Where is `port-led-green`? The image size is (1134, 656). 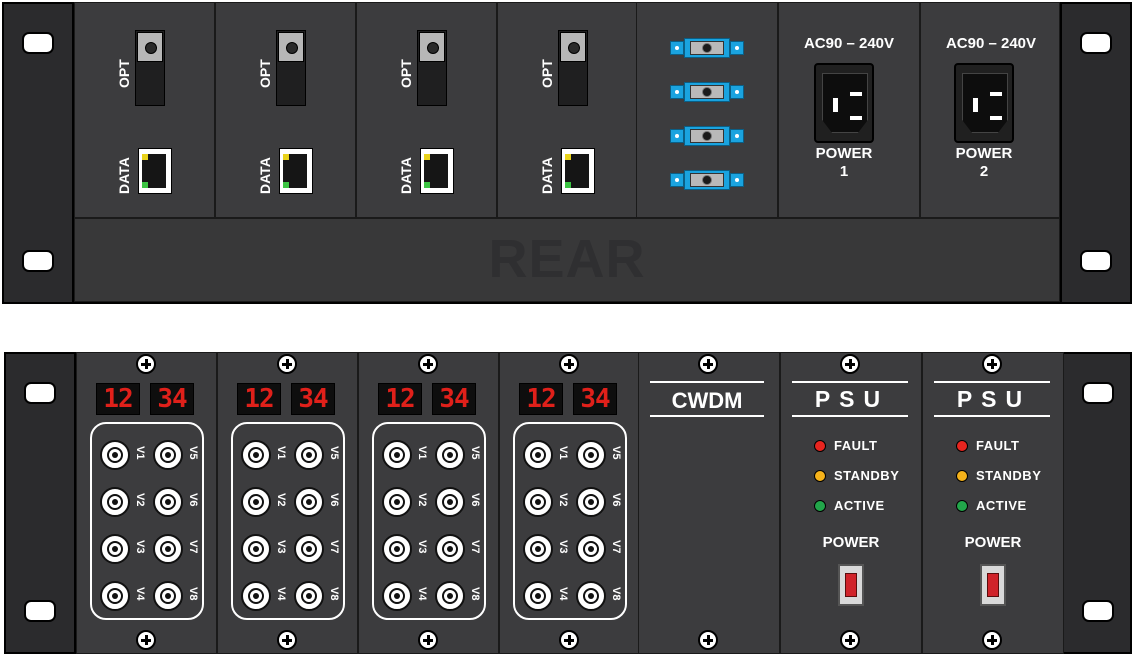 port-led-green is located at coordinates (286, 185).